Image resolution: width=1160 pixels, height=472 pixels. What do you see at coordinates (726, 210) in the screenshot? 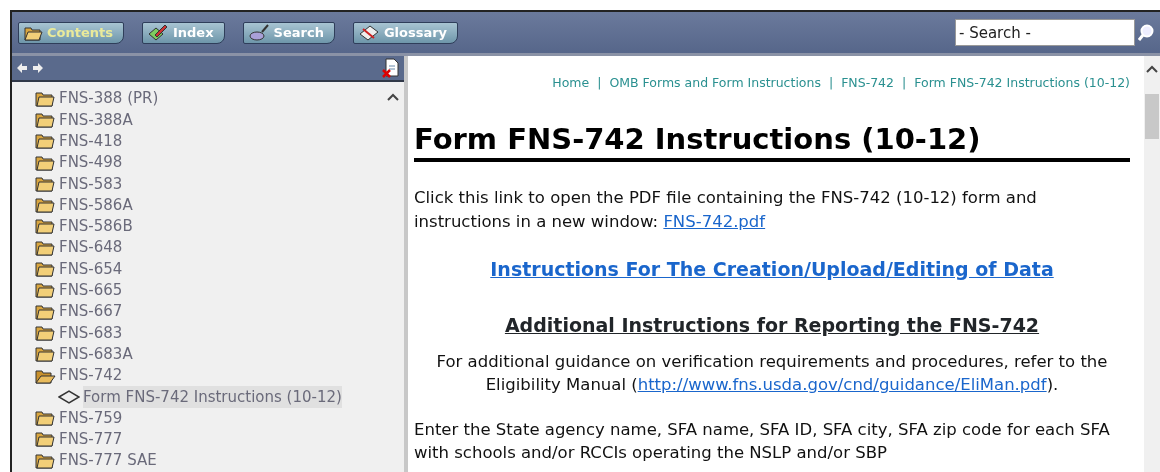
I see `paragraph: Click this link to open the PDF file containing the FNS-742 (10-12) form and instructions in a new window: FNS-742.pdf` at bounding box center [726, 210].